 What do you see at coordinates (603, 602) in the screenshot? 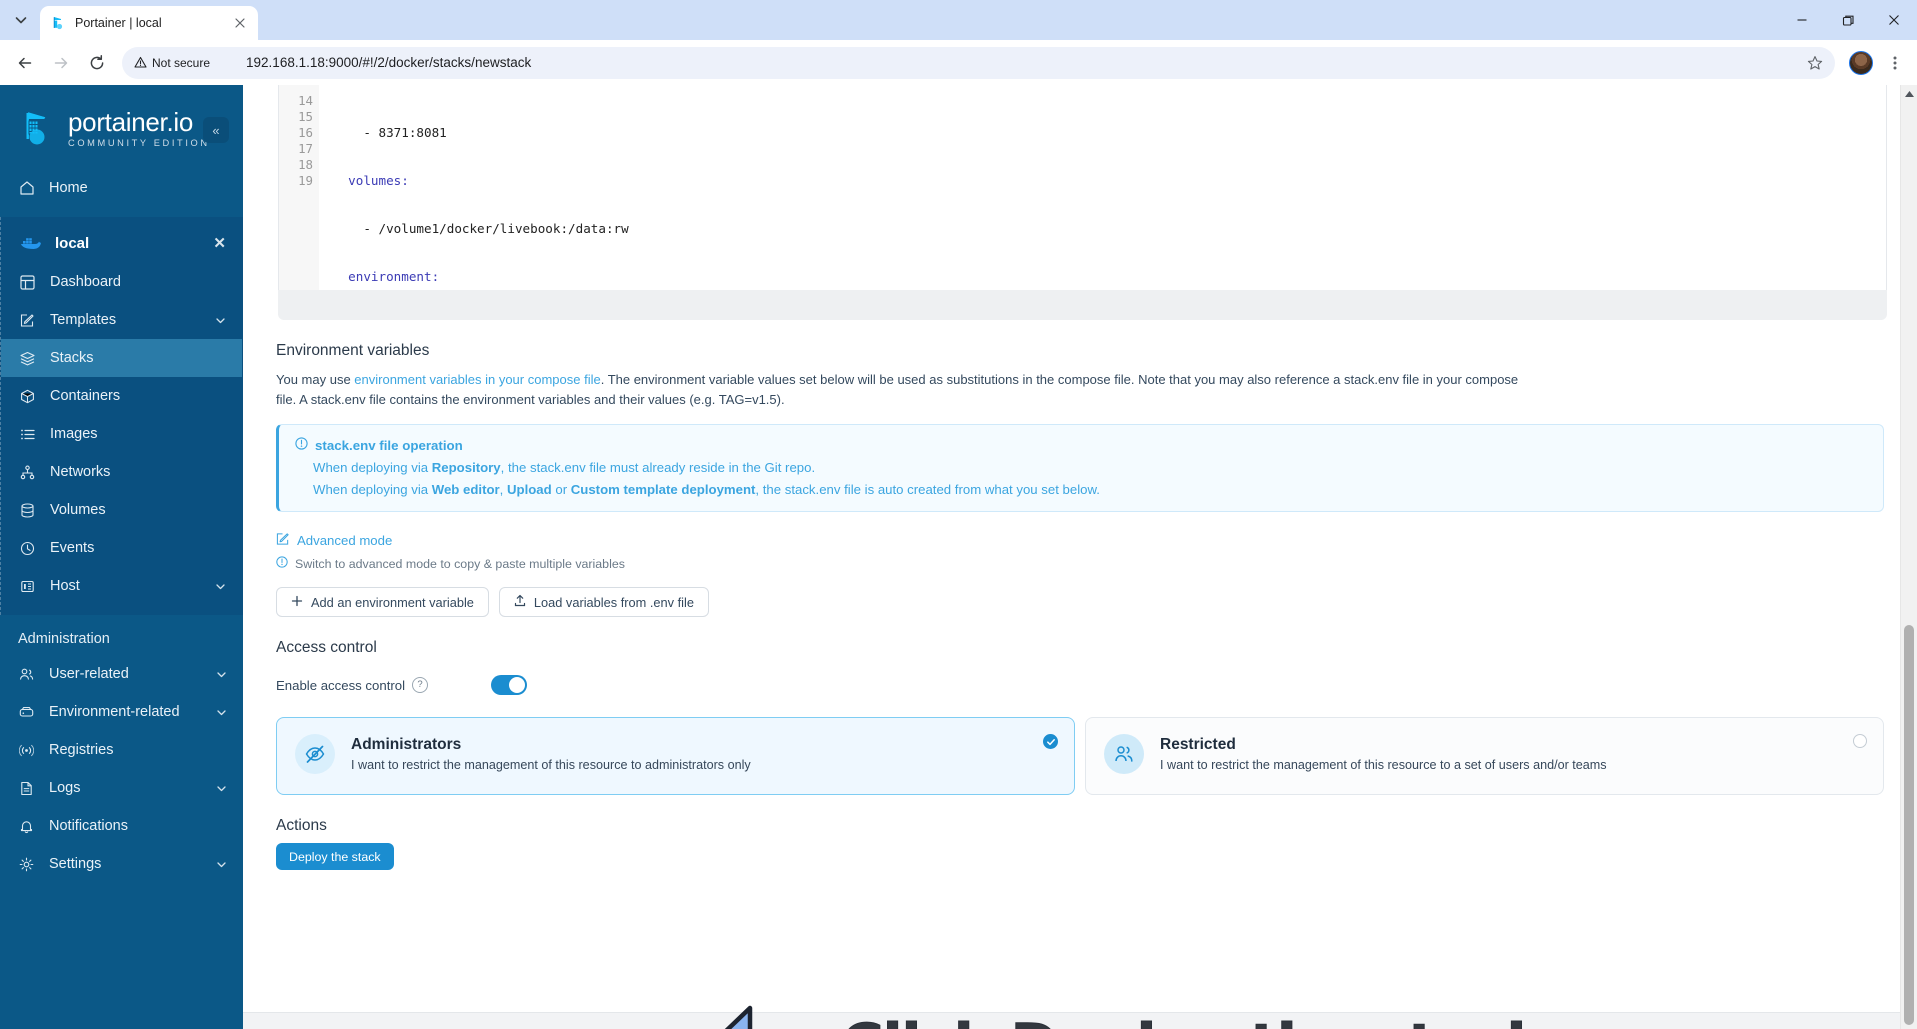
I see `load-env-file-button: Load variables from .env file` at bounding box center [603, 602].